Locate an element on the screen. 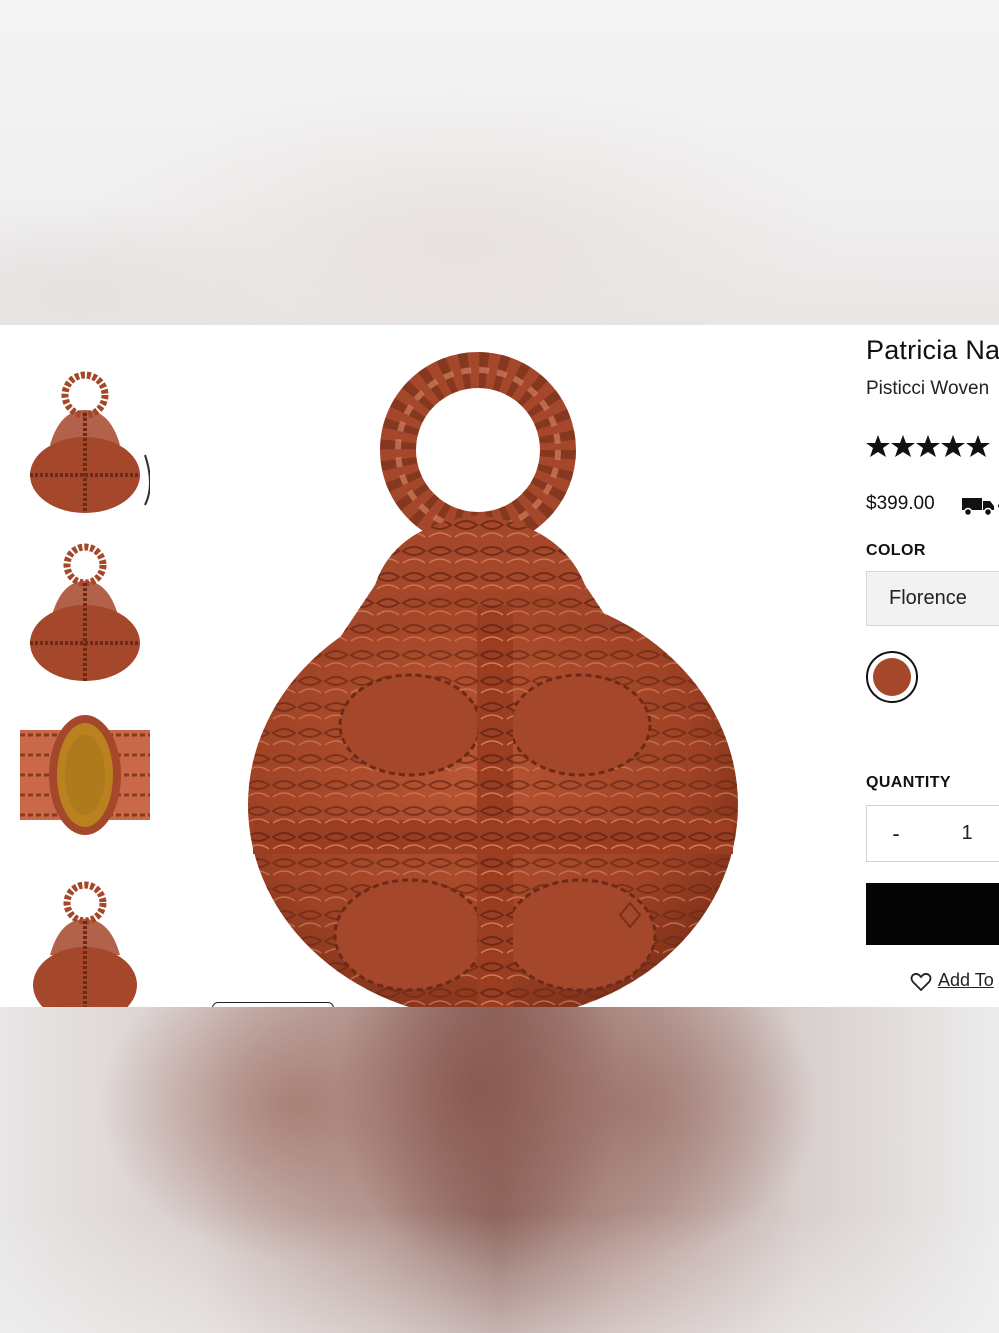  image-carousel-indicator is located at coordinates (273, 1004).